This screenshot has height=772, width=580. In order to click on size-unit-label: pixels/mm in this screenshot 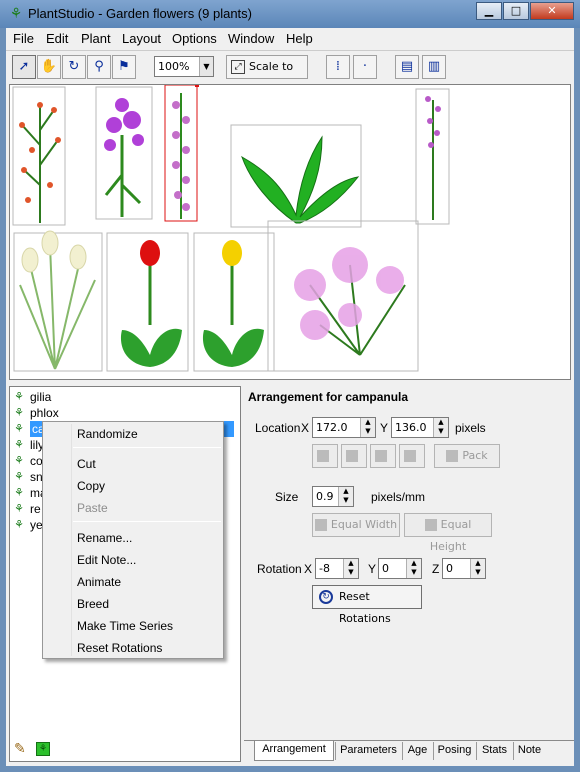, I will do `click(398, 497)`.